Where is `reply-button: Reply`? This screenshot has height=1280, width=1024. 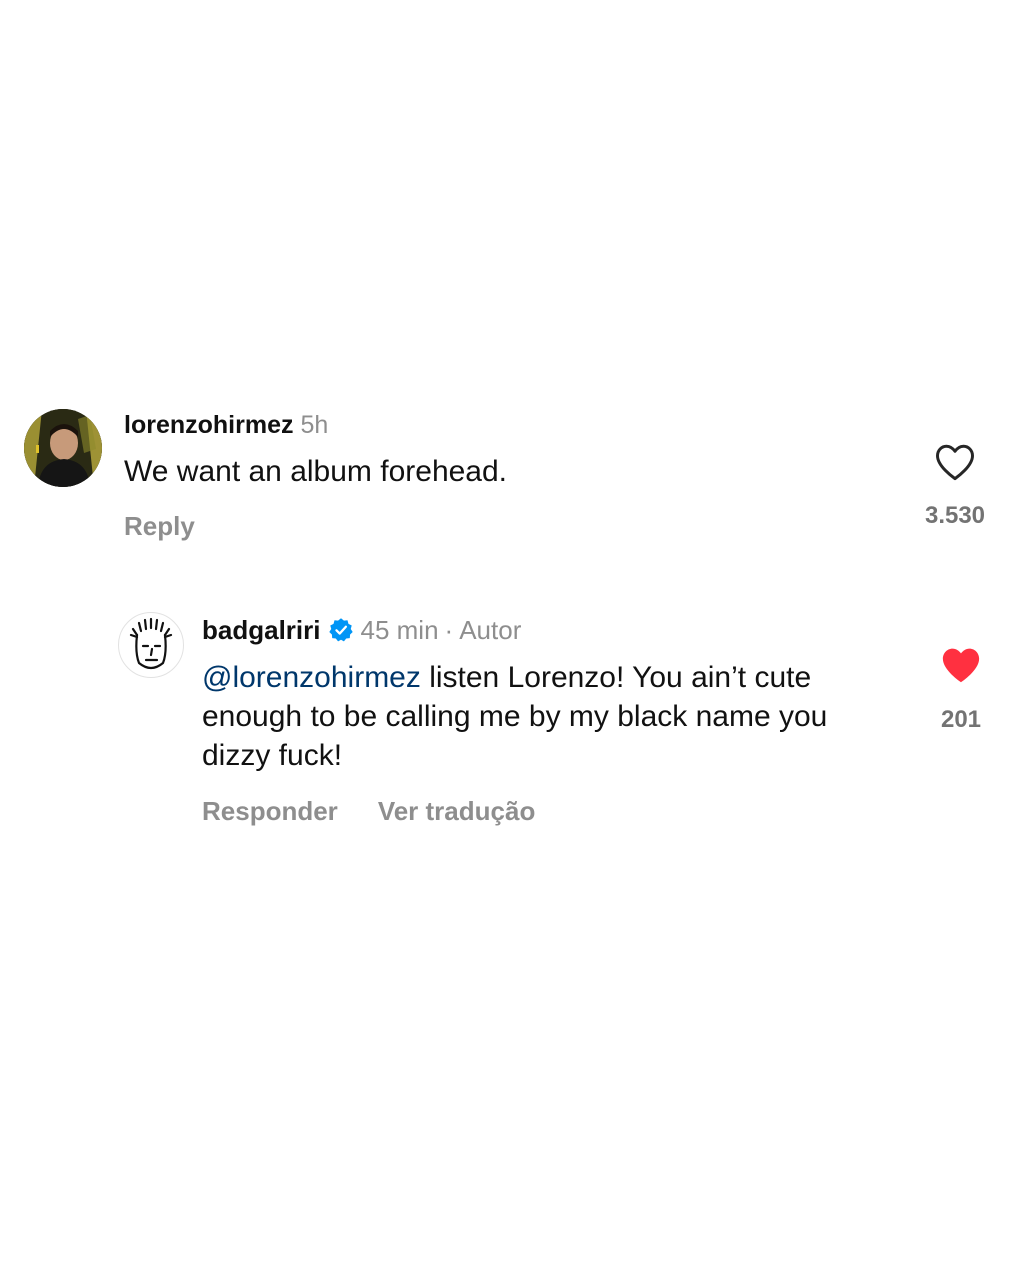
reply-button: Reply is located at coordinates (159, 526).